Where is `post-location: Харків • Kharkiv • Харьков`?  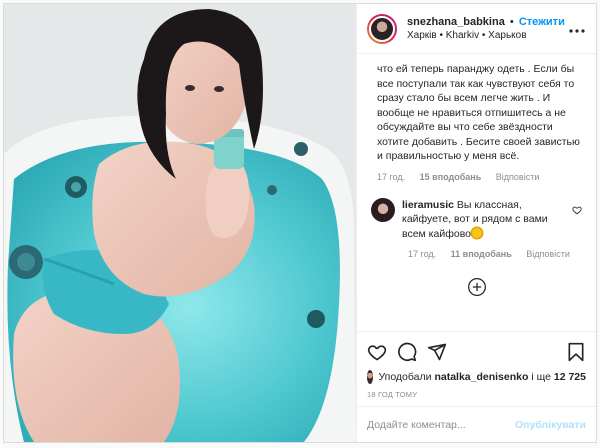
post-location: Харків • Kharkiv • Харьков is located at coordinates (486, 36).